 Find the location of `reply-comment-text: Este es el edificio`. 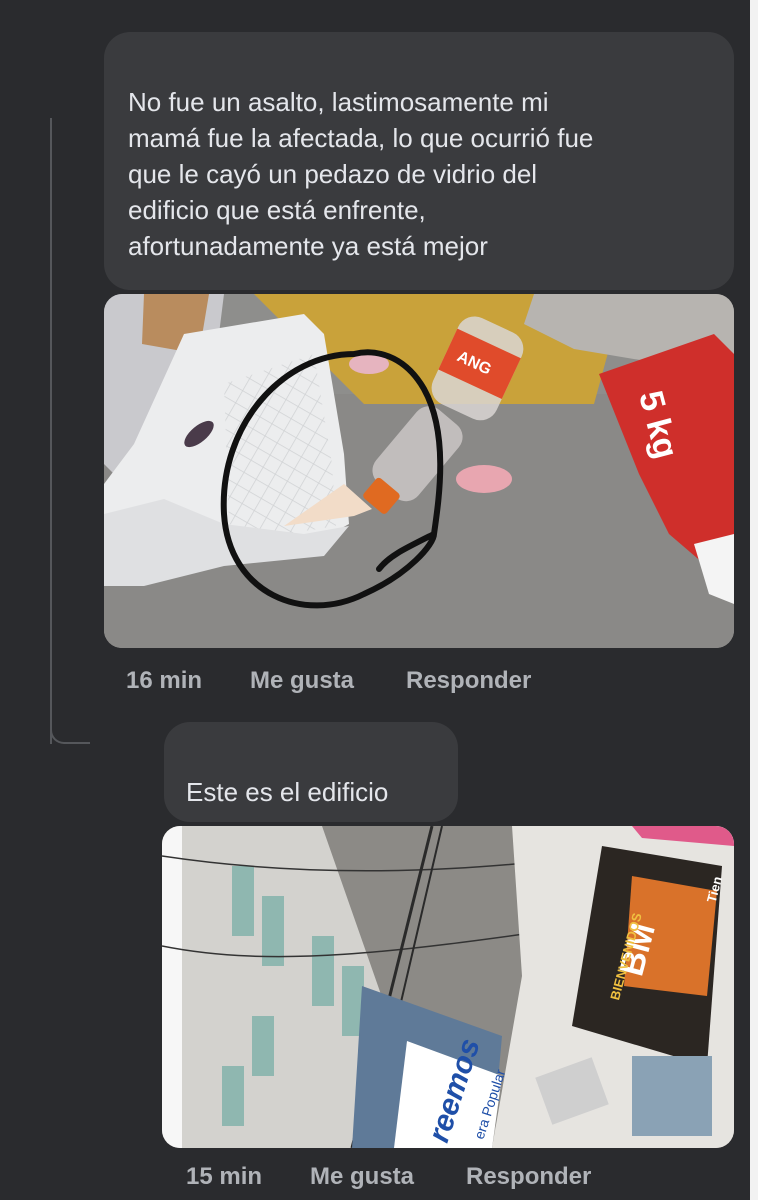

reply-comment-text: Este es el edificio is located at coordinates (287, 792).